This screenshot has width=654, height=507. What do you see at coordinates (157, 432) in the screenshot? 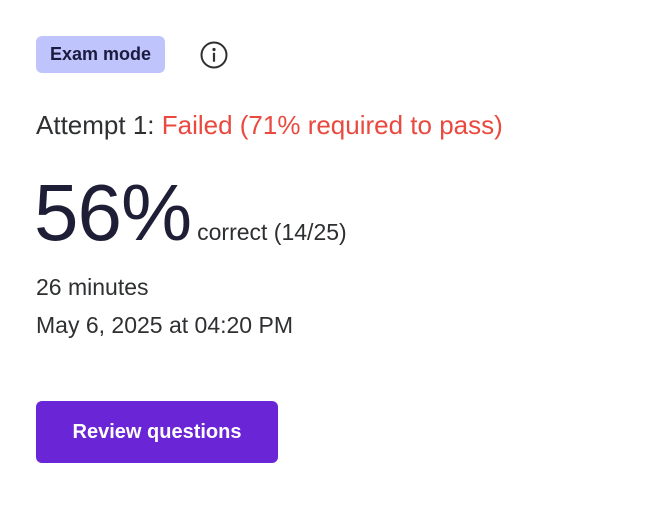
I see `review-questions-button: Review questions` at bounding box center [157, 432].